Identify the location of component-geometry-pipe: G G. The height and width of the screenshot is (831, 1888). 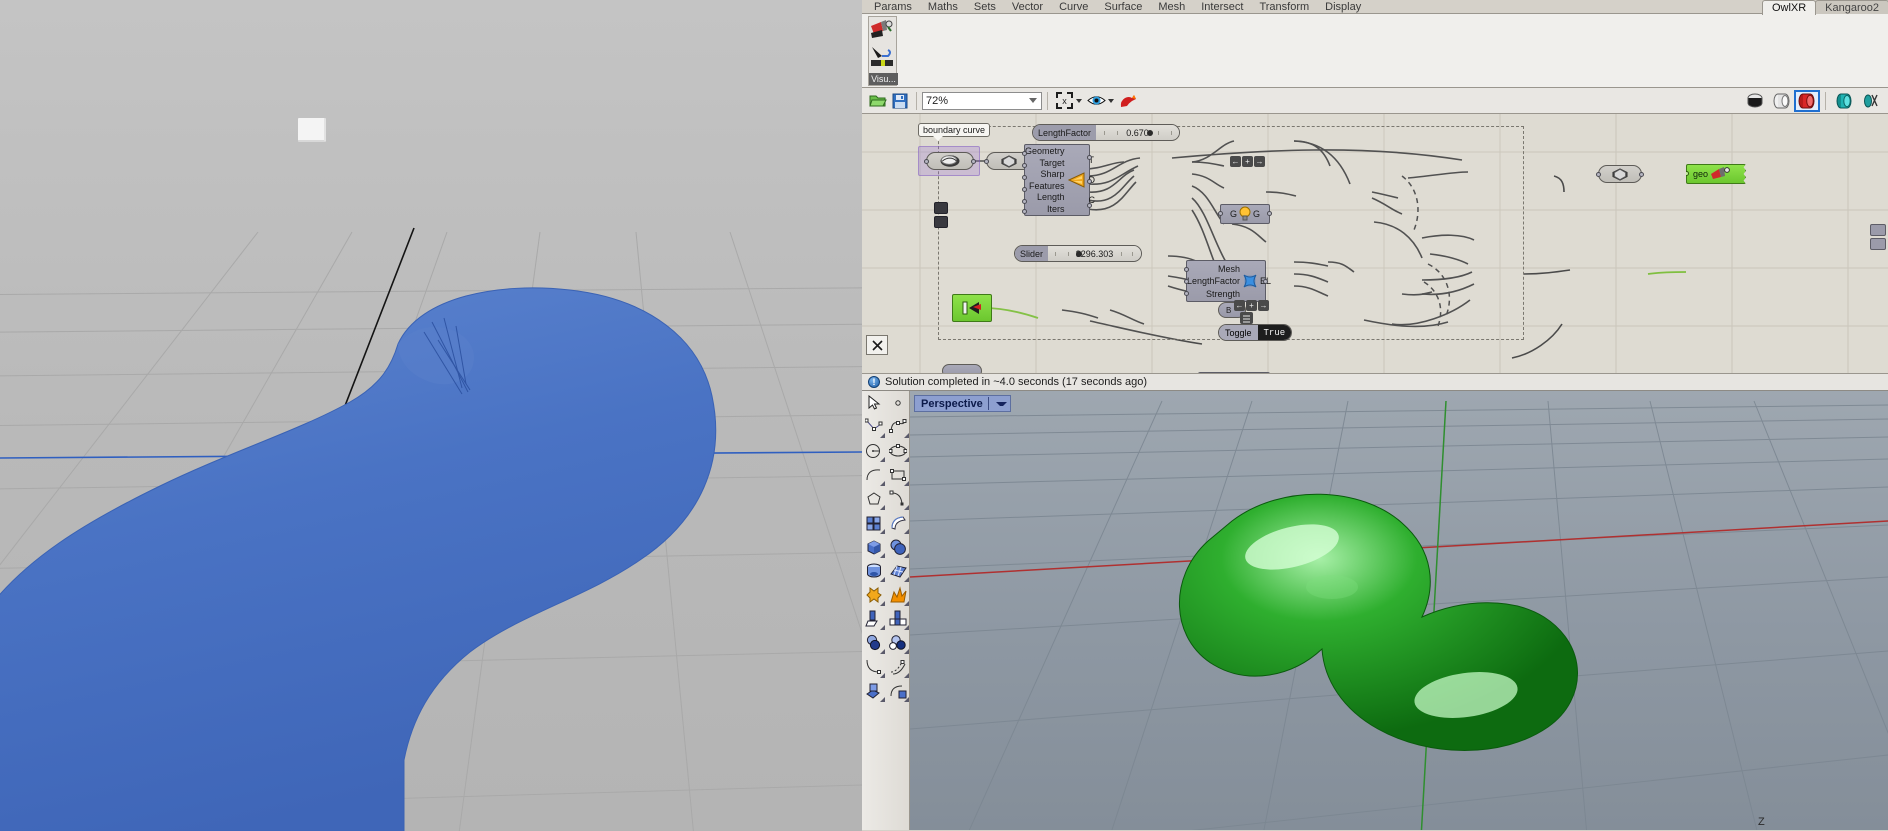
(1245, 214).